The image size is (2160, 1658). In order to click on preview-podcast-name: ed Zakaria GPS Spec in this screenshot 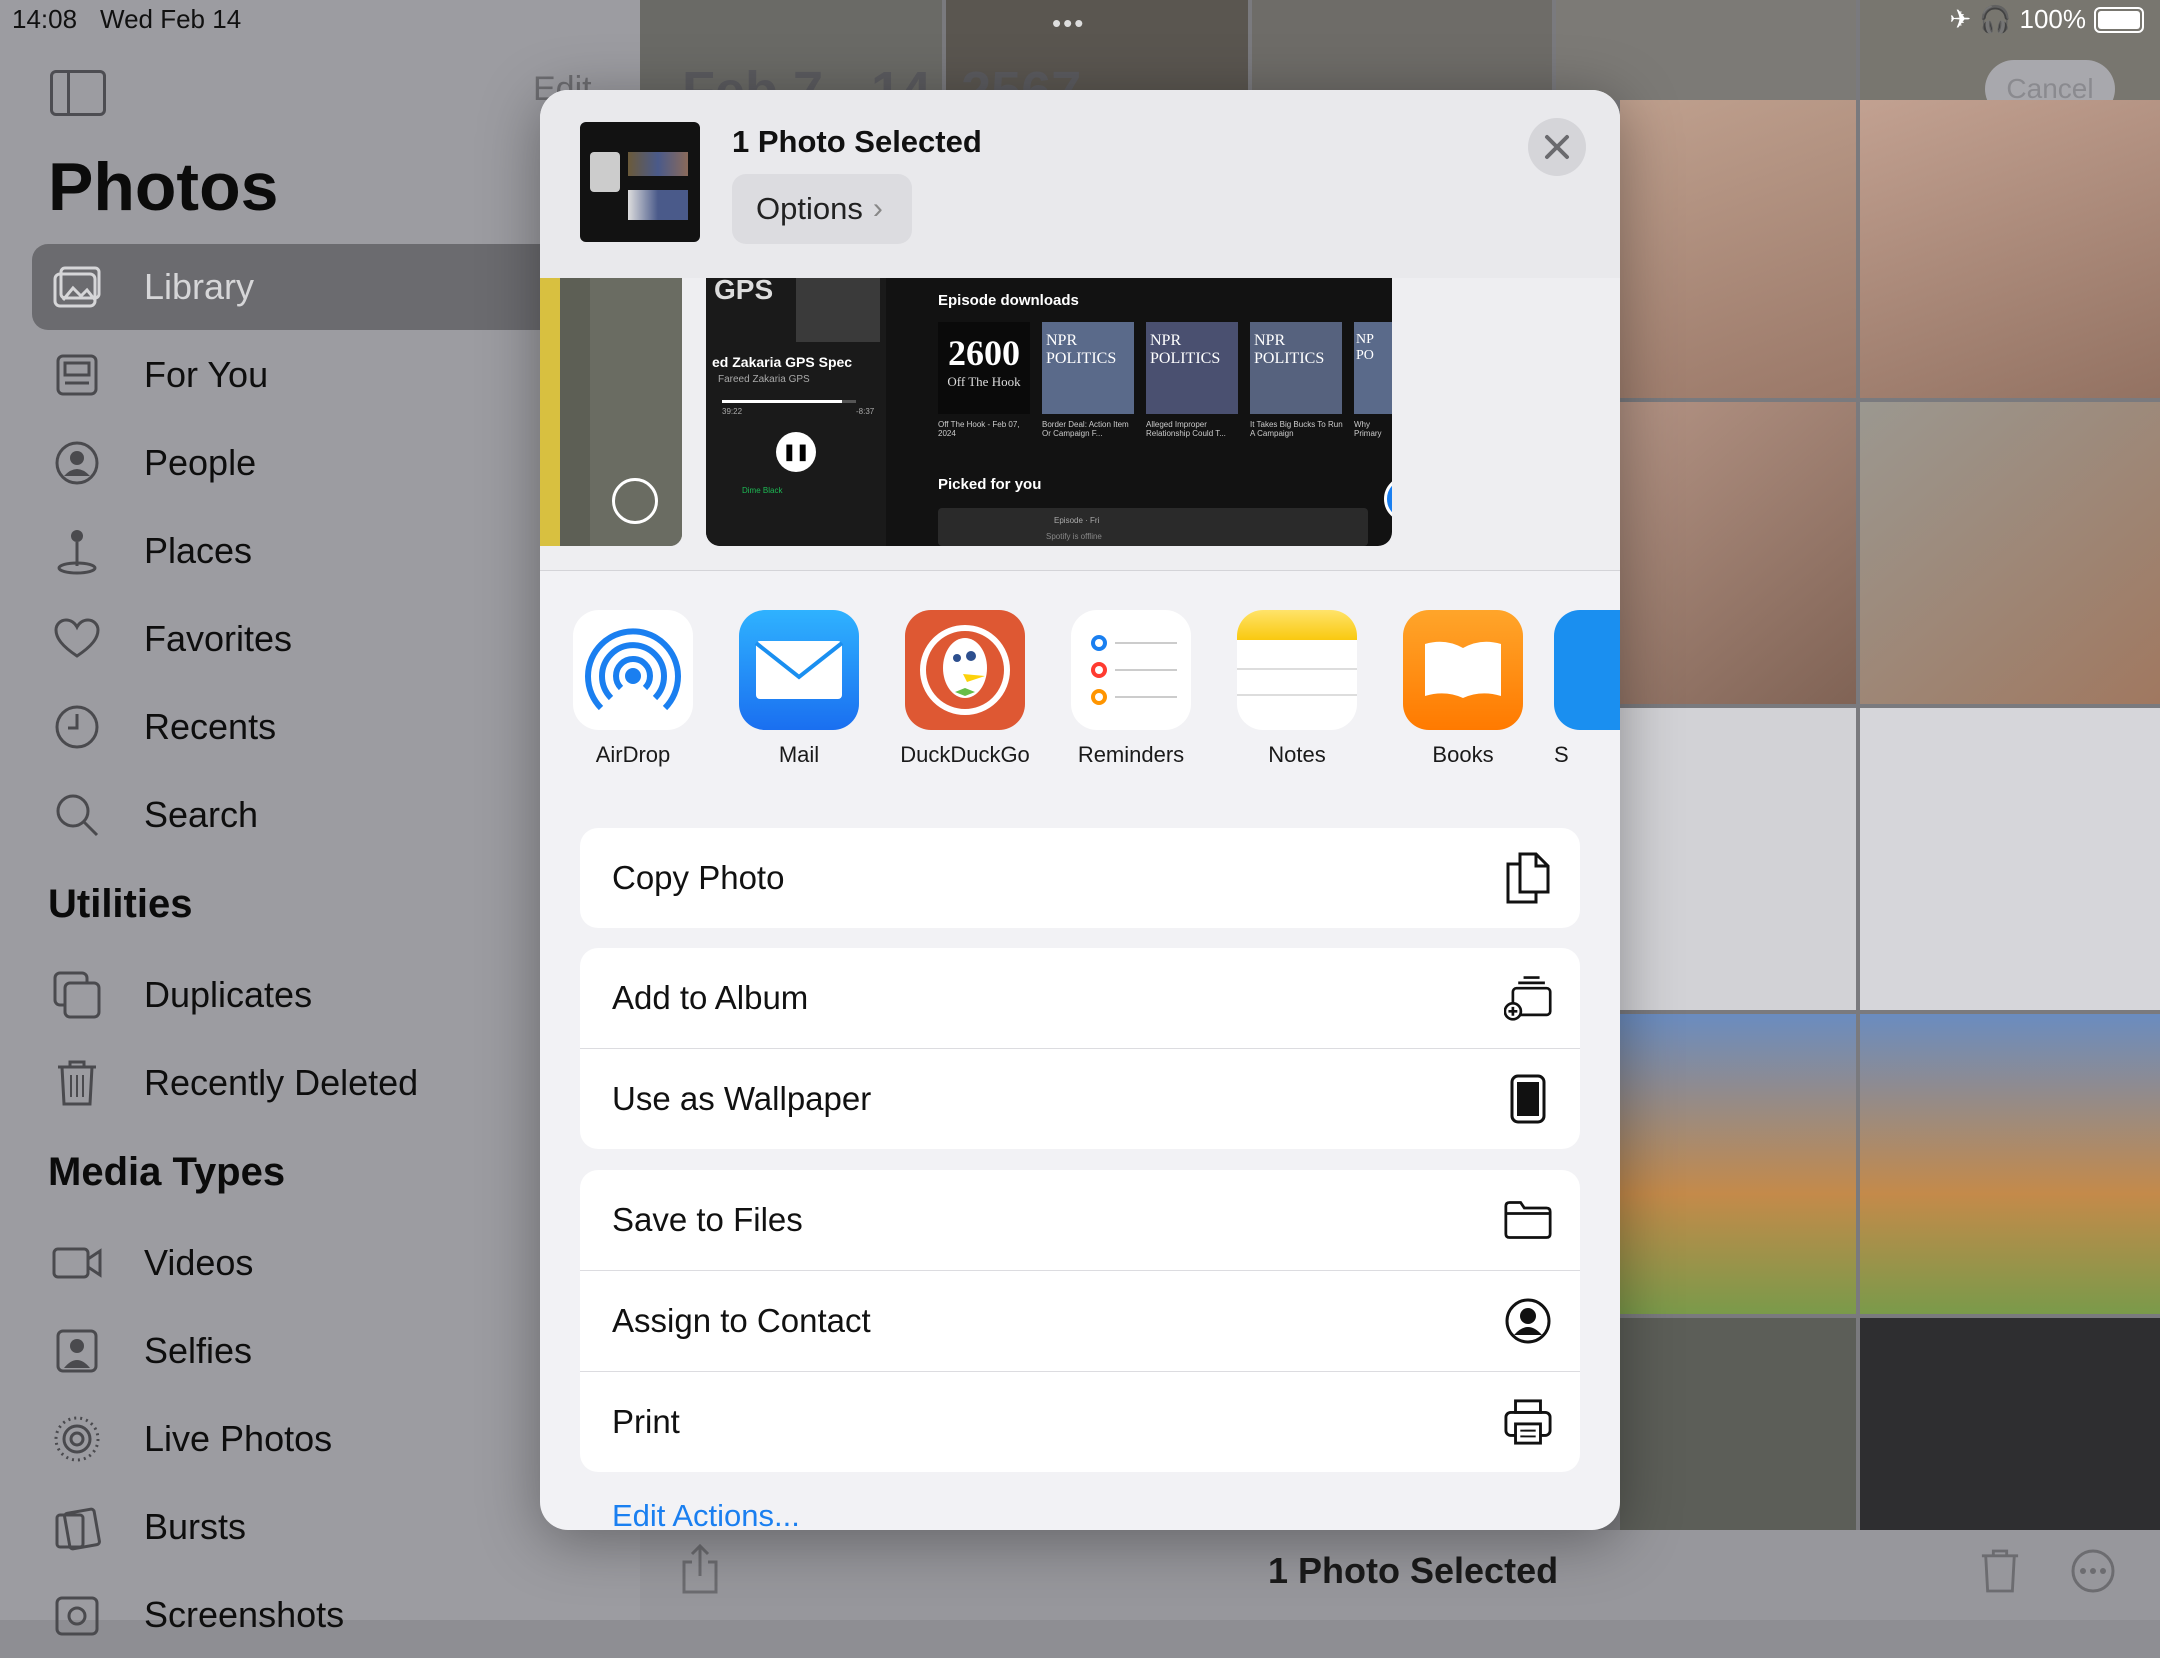, I will do `click(782, 362)`.